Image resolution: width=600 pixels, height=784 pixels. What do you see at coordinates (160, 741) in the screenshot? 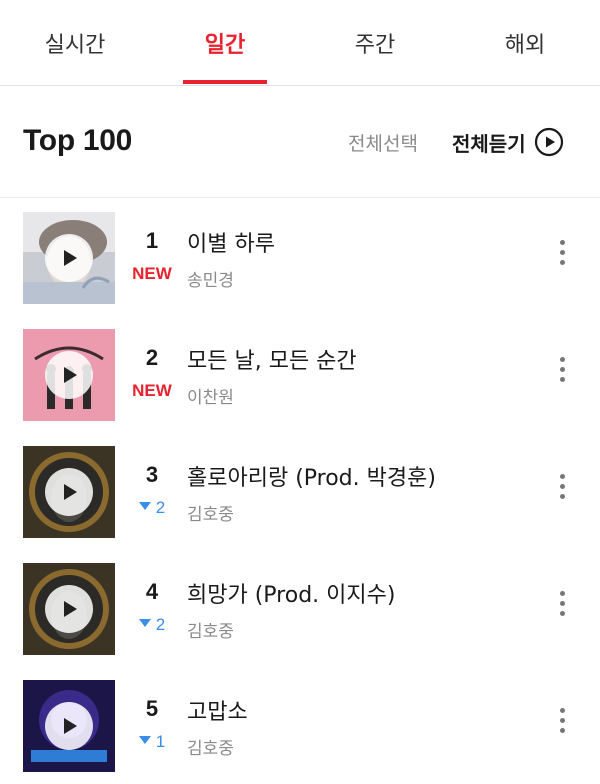
I see `rank-change-value: 1` at bounding box center [160, 741].